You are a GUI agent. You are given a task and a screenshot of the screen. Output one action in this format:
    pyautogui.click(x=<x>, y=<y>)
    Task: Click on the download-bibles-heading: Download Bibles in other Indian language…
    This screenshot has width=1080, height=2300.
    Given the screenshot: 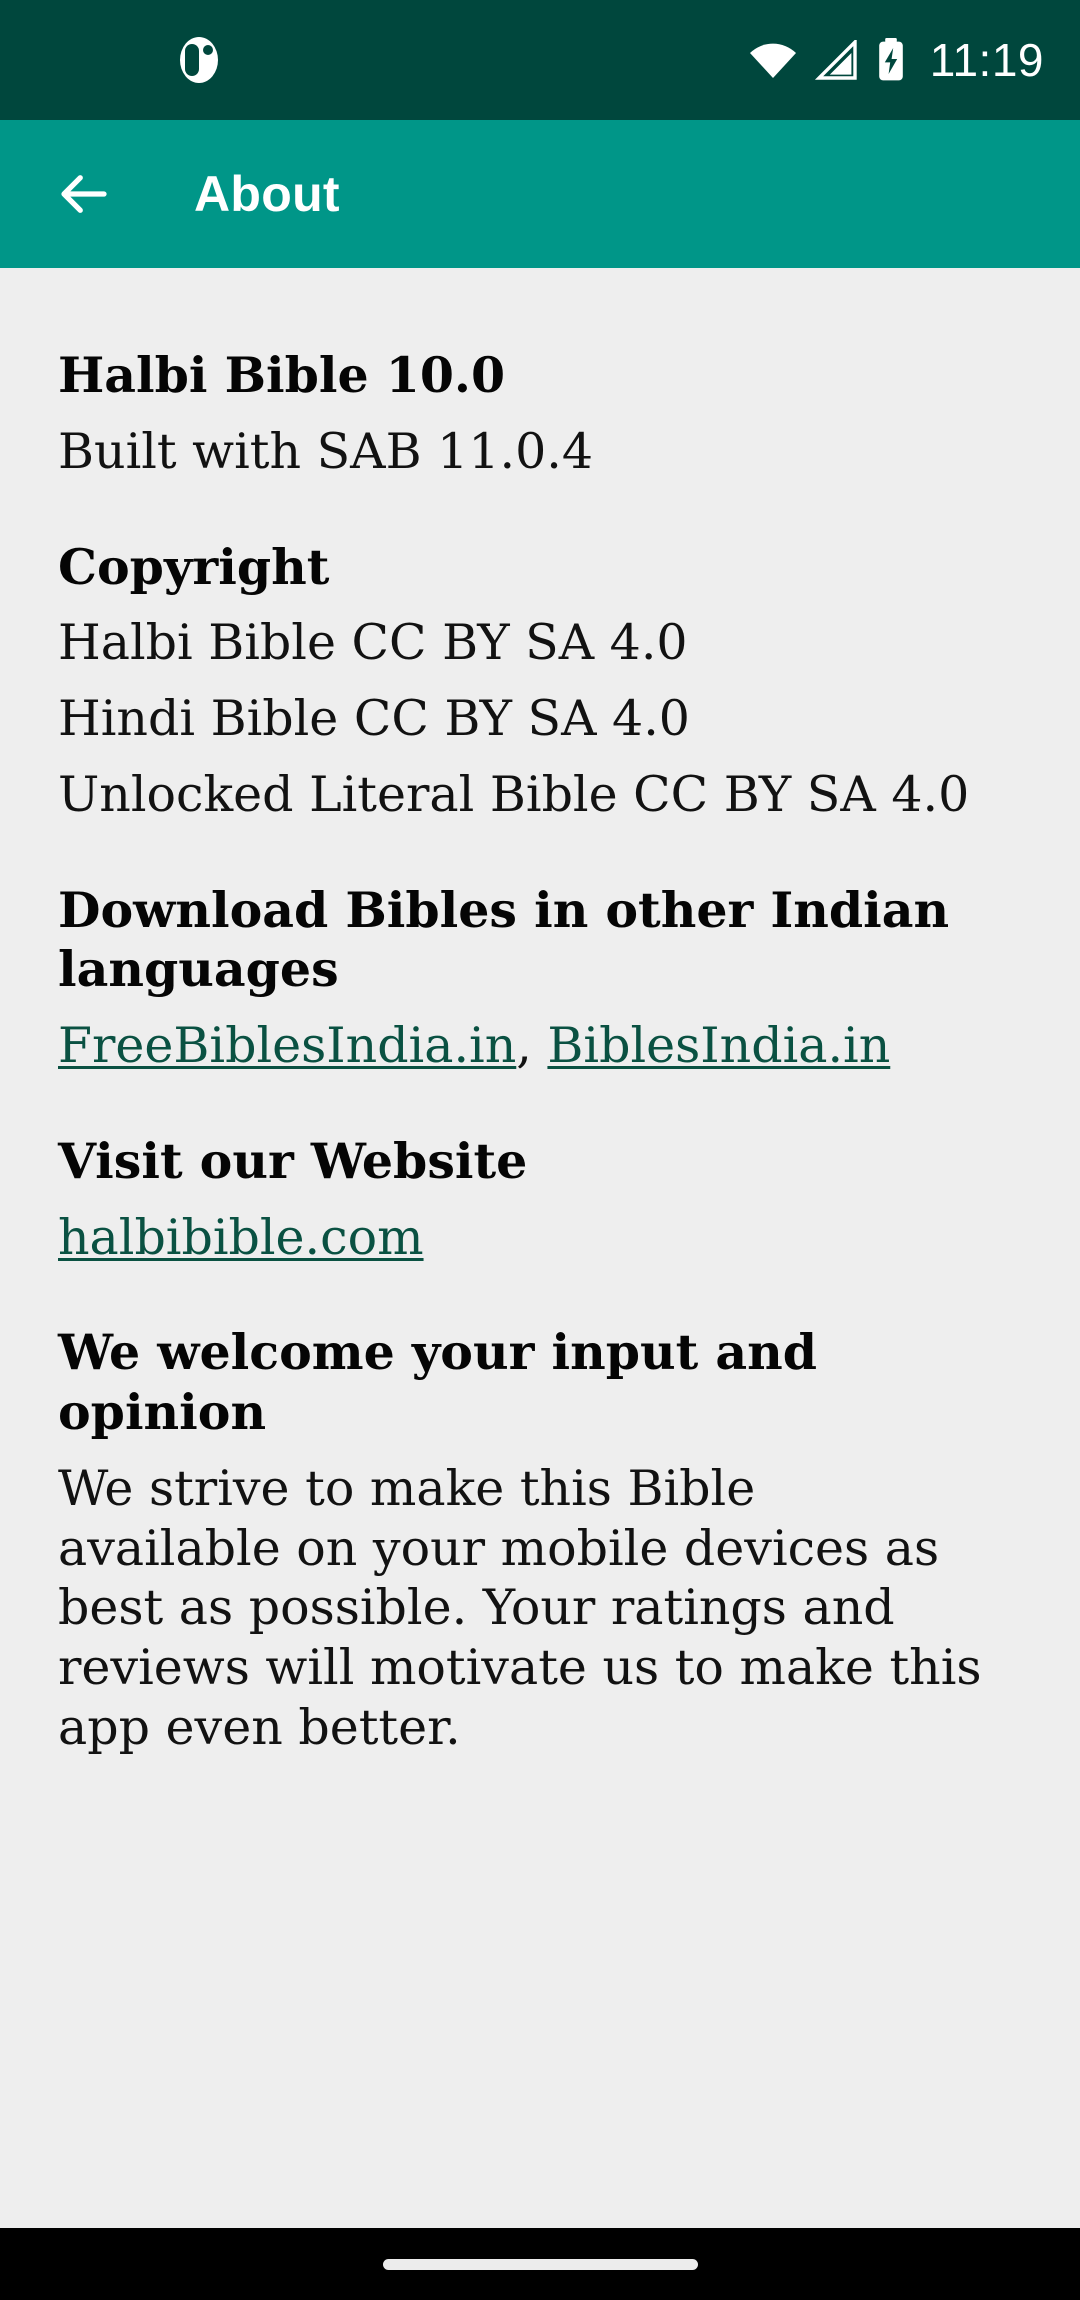 What is the action you would take?
    pyautogui.click(x=504, y=939)
    